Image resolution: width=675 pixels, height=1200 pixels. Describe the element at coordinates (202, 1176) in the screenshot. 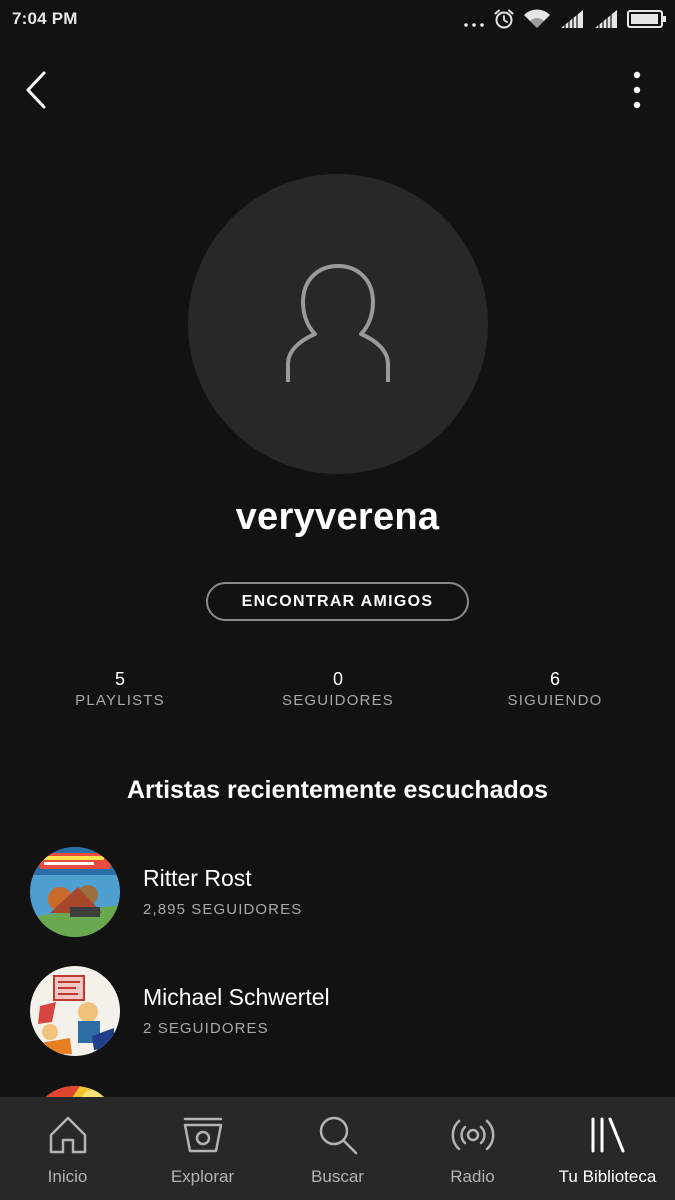

I see `nav-label: Explorar` at that location.